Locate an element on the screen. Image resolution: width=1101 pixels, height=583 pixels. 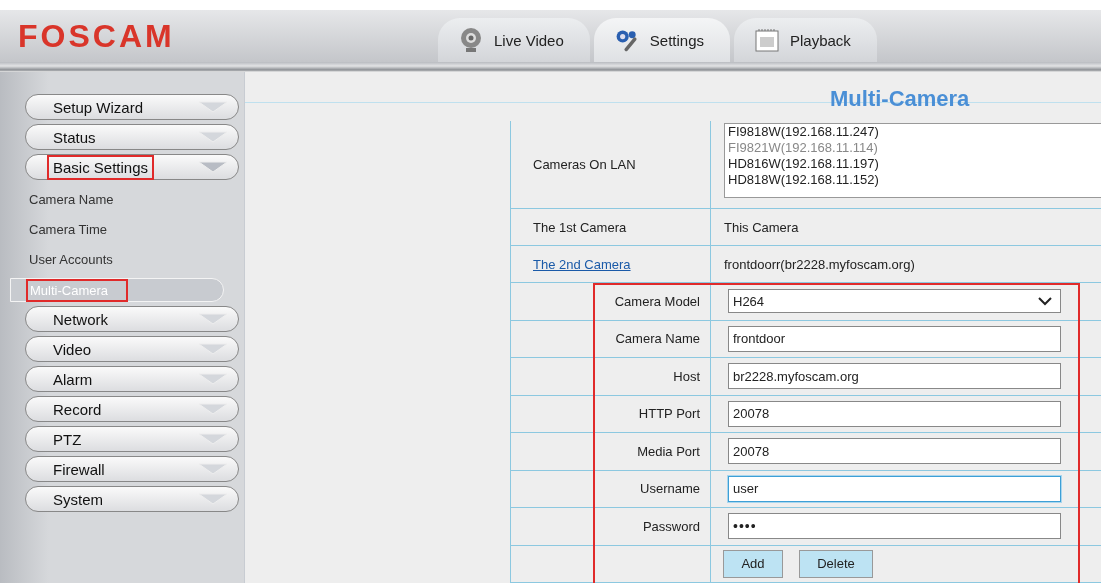
field-label: Camera Name is located at coordinates (657, 339).